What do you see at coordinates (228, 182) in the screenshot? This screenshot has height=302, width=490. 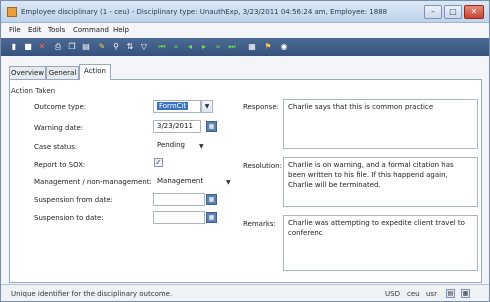 I see `management-chevron-down-icon: ▼` at bounding box center [228, 182].